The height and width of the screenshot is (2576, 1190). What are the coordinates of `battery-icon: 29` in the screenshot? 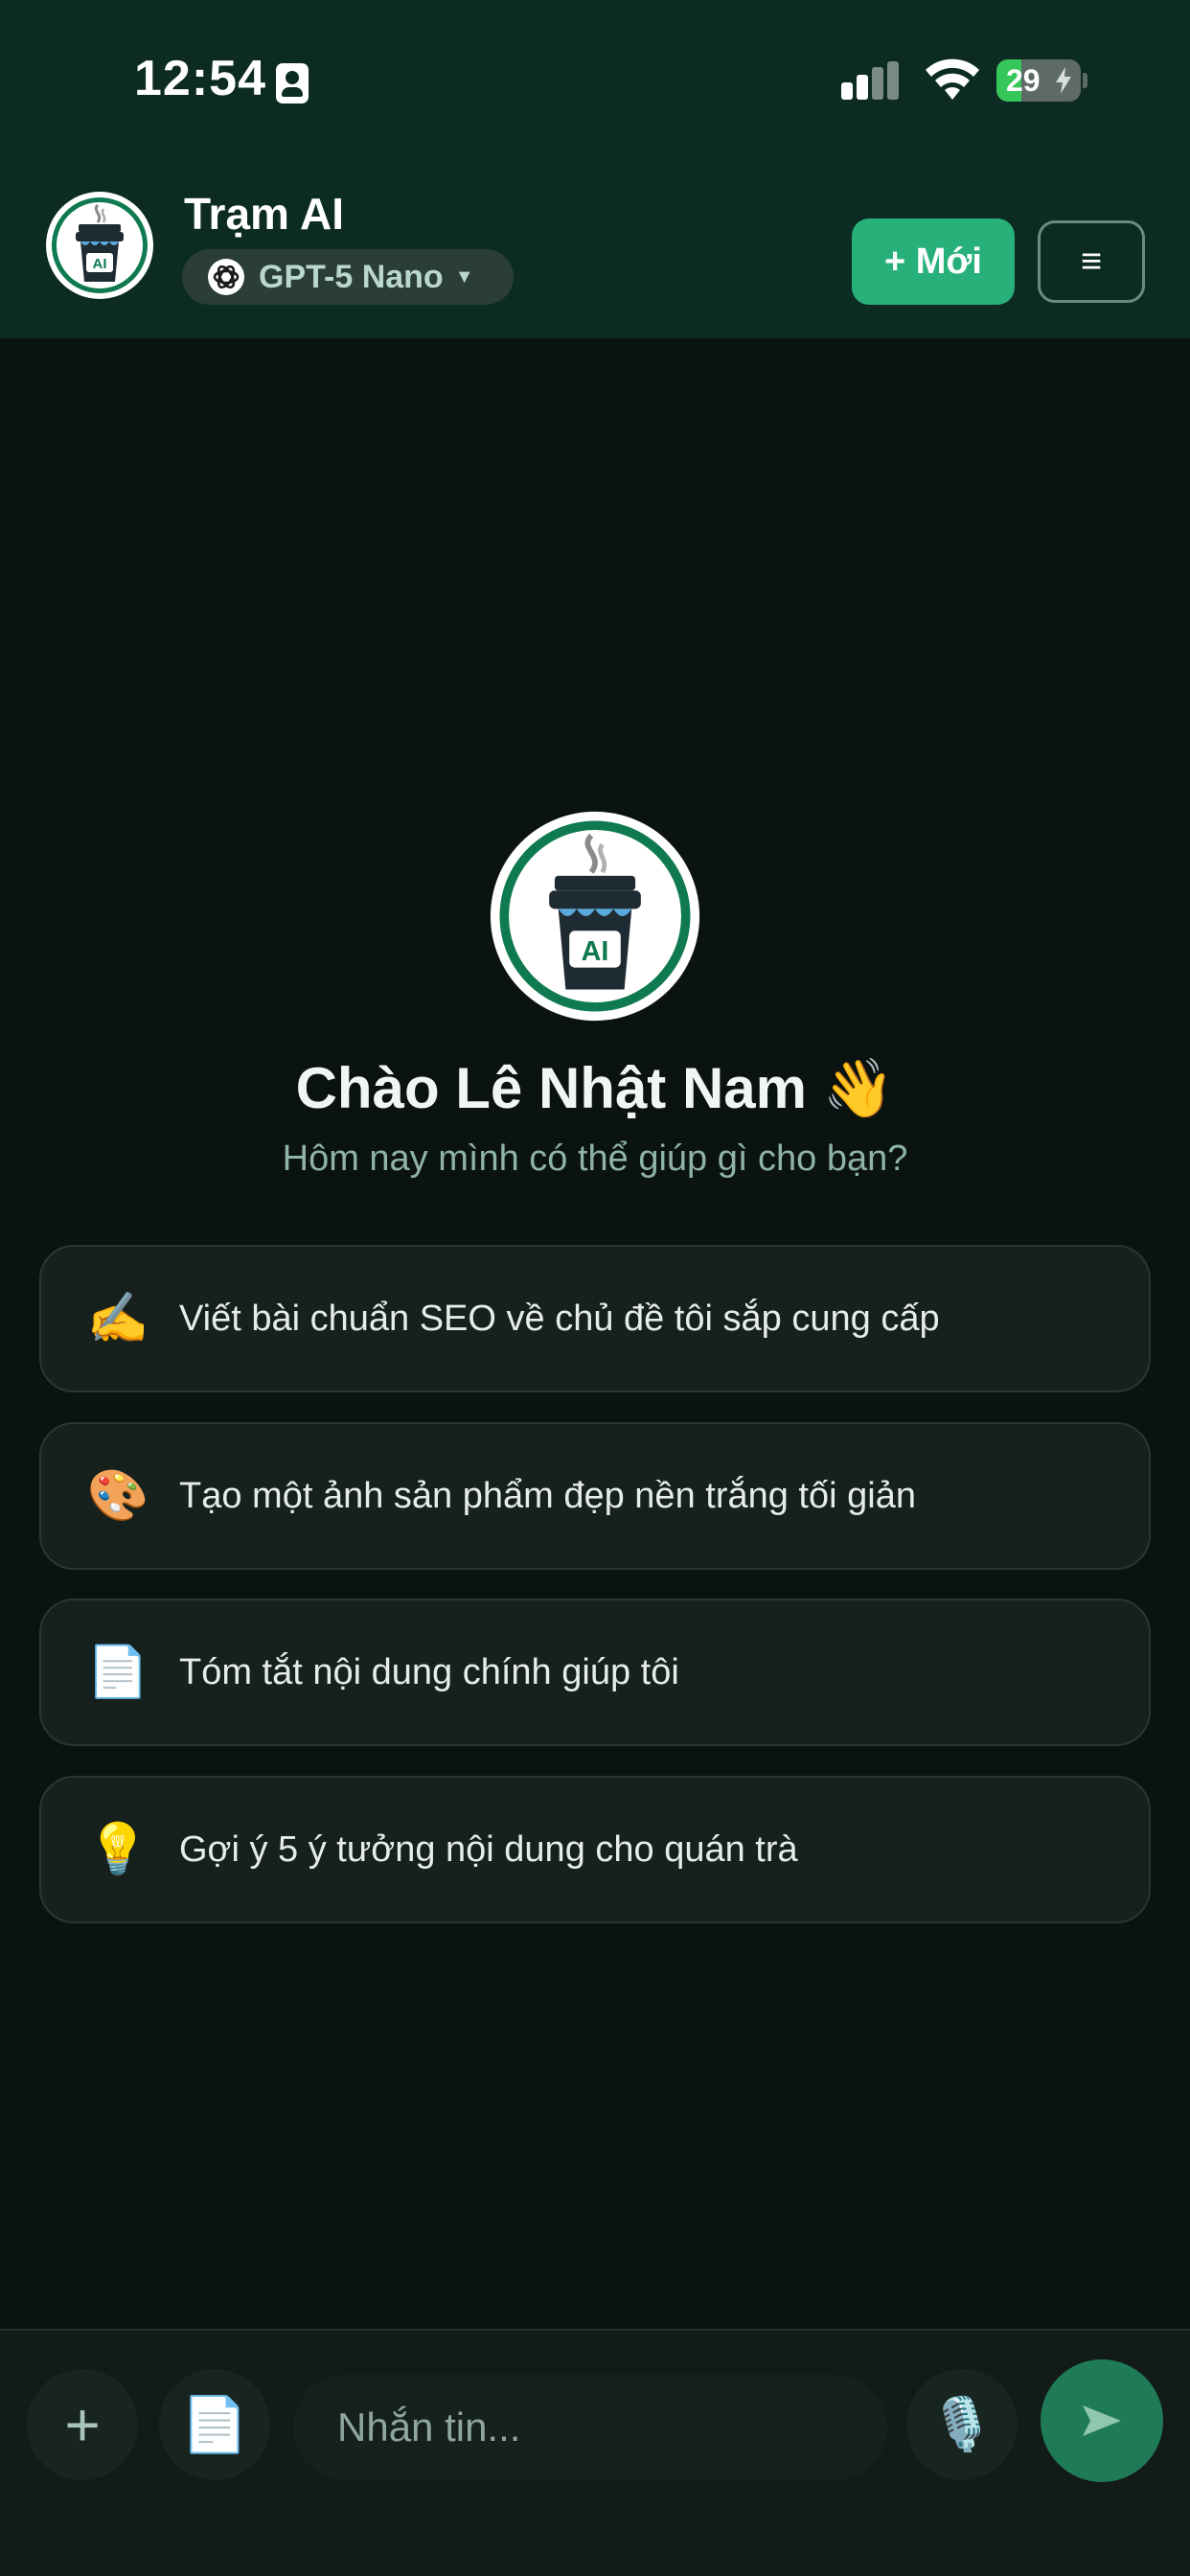 It's located at (1038, 80).